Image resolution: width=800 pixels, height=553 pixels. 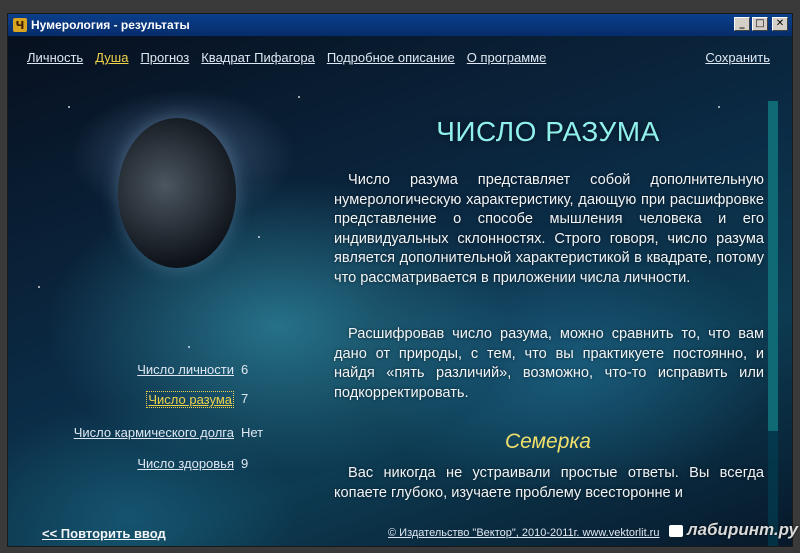 I want to click on labirint-logo-icon, so click(x=676, y=530).